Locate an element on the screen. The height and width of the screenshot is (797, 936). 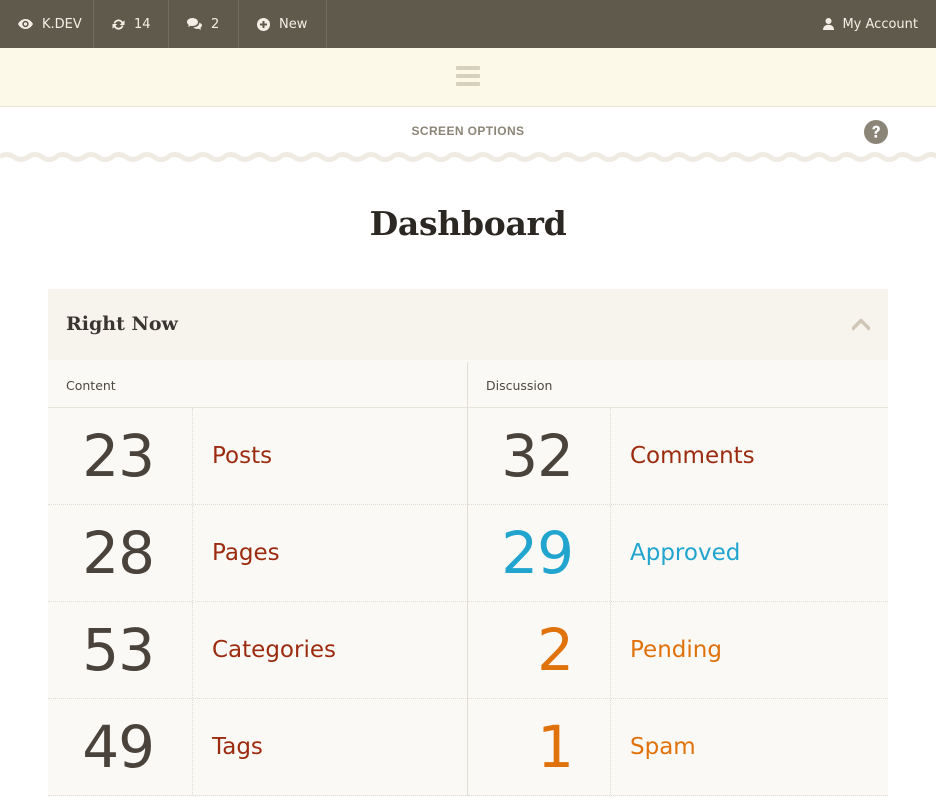
content-row-pages: 28 Pages is located at coordinates (258, 553).